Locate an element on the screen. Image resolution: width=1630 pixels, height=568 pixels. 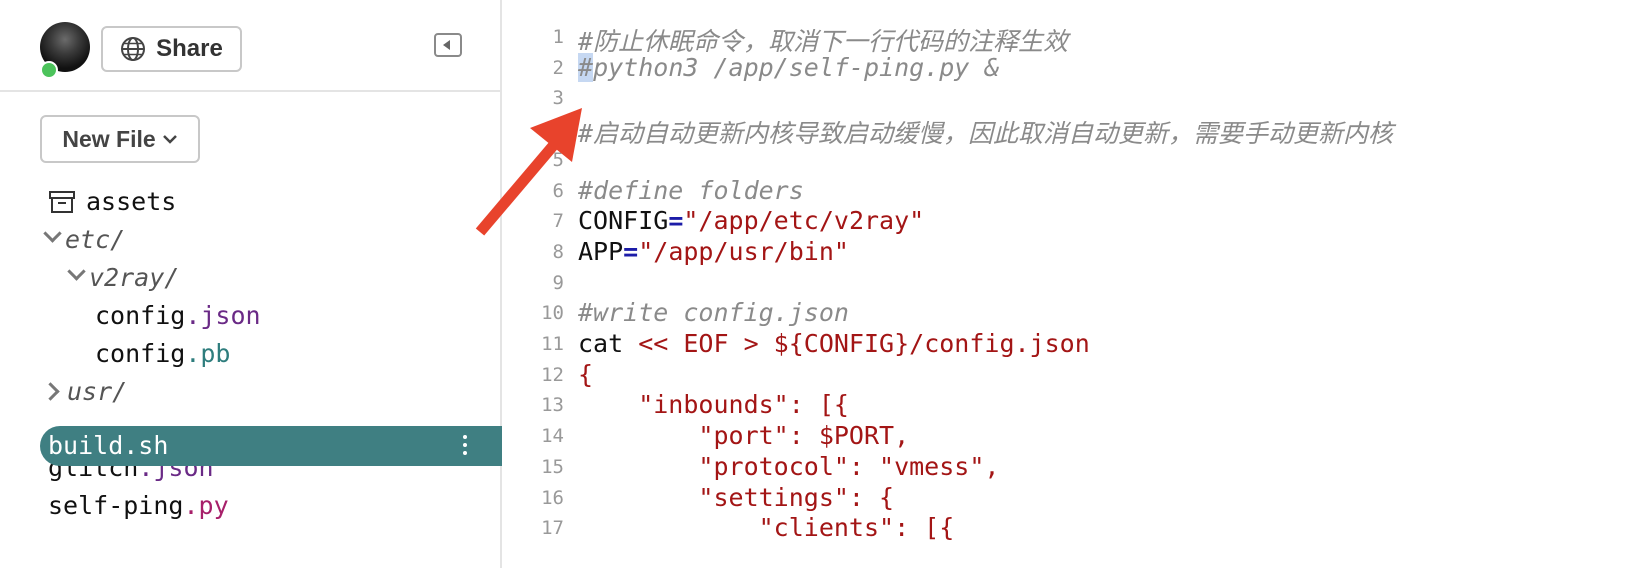
tree-item-label: build.sh is located at coordinates (108, 445).